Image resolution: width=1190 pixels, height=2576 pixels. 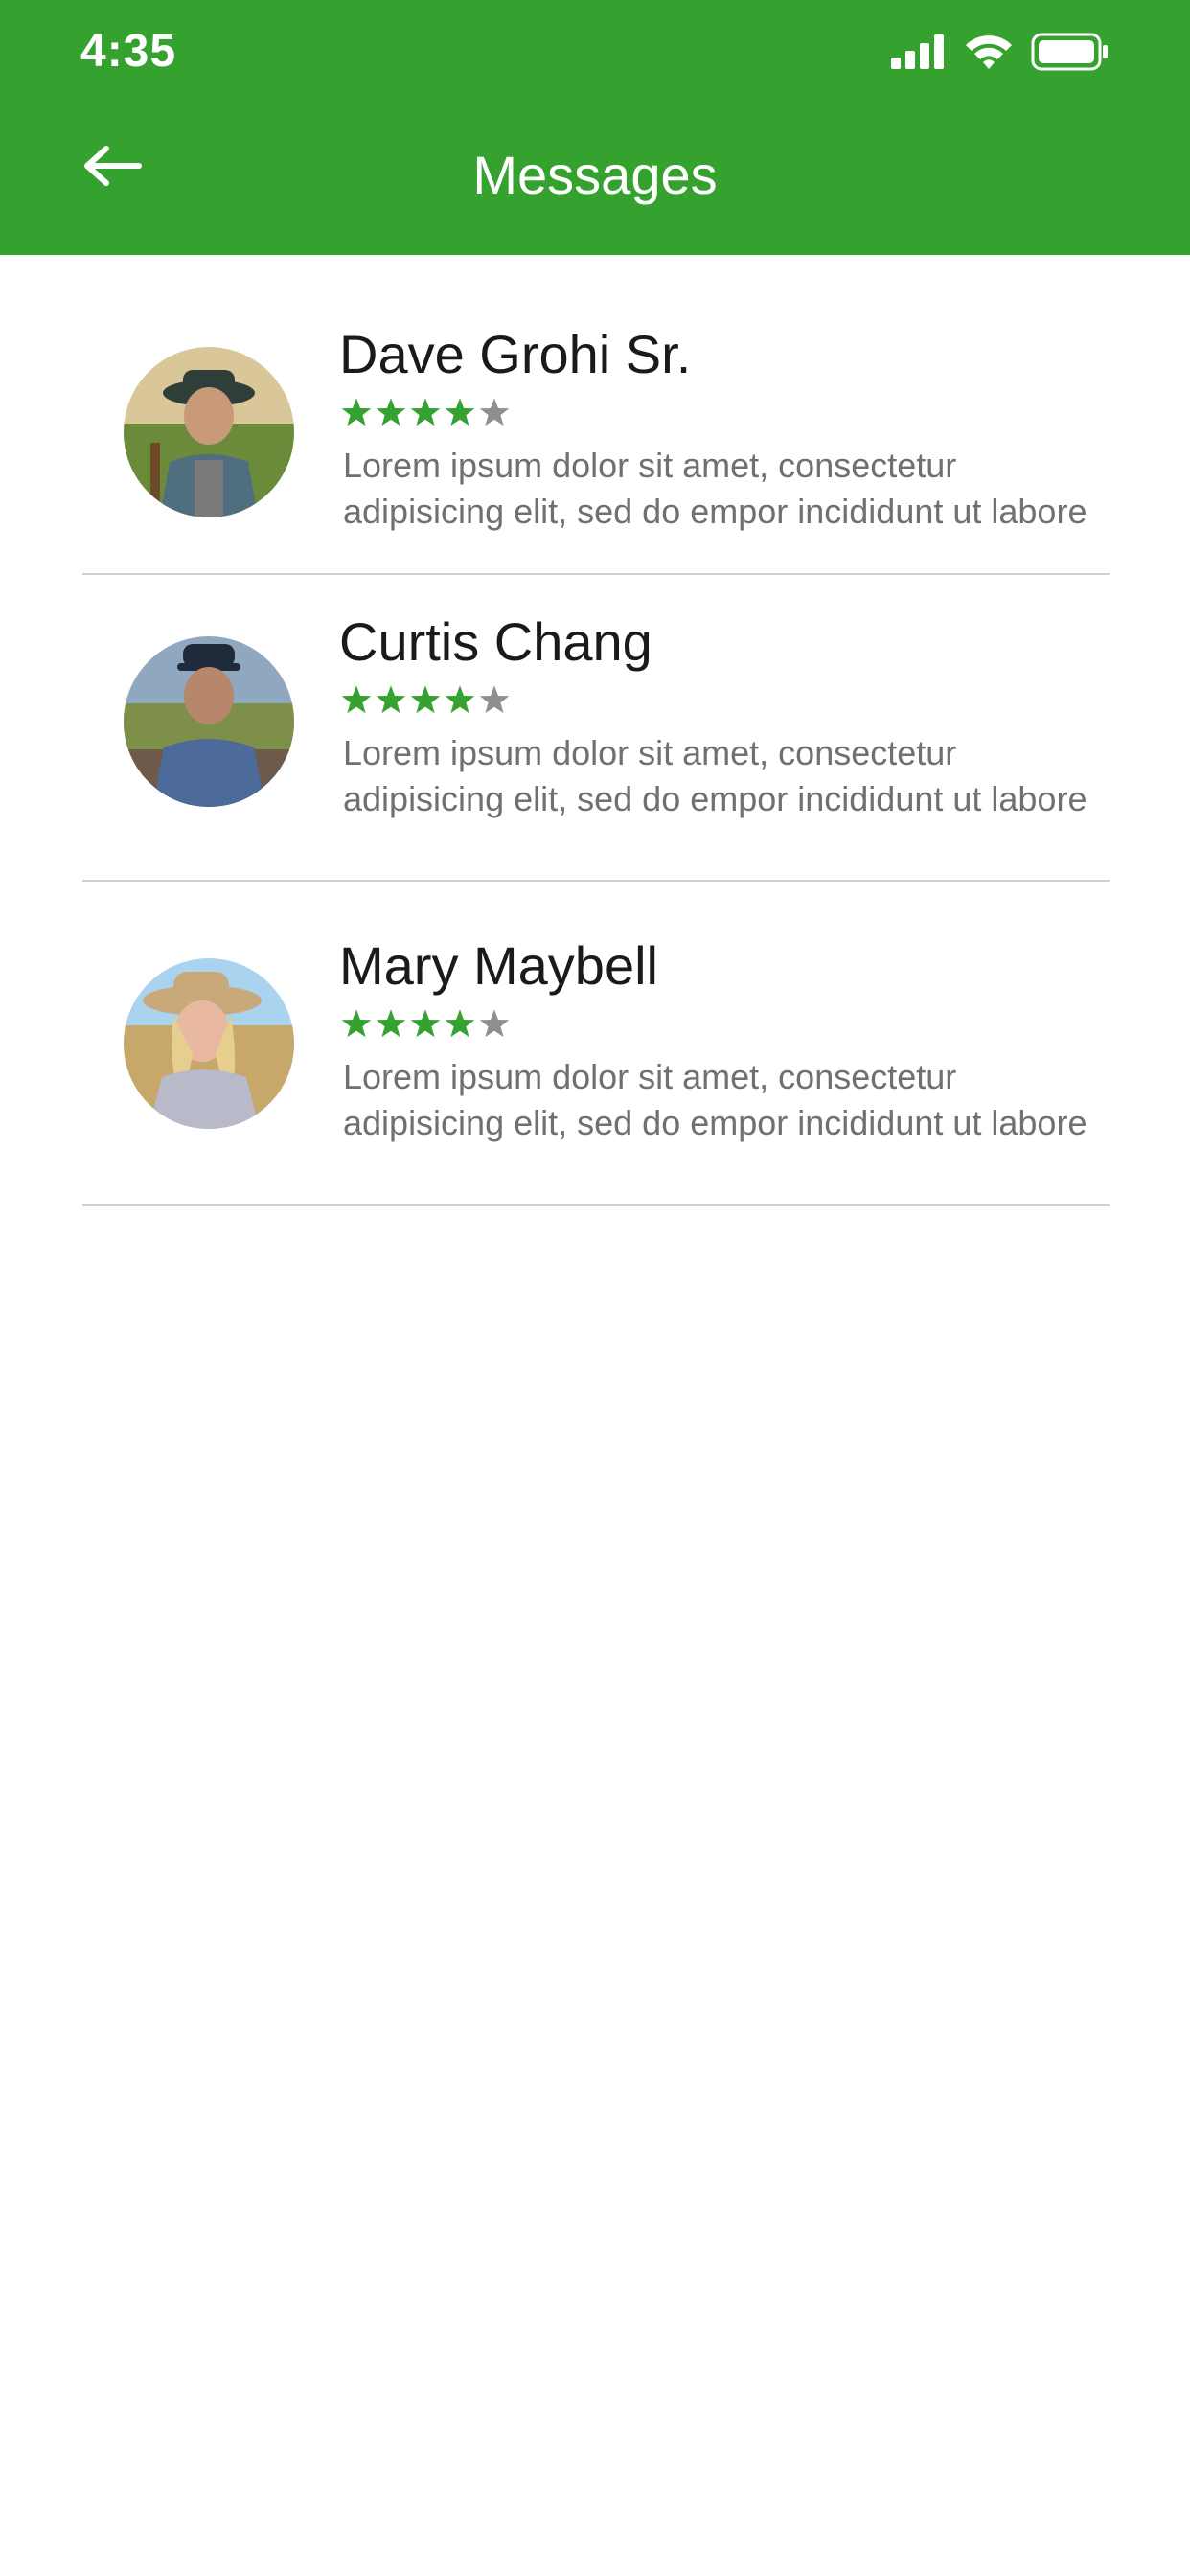 I want to click on status-time: 4:35, so click(x=128, y=51).